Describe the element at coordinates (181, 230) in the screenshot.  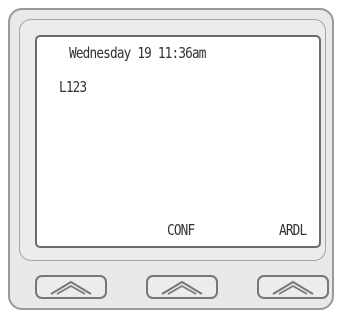
I see `softkey-label-conf: CONF` at that location.